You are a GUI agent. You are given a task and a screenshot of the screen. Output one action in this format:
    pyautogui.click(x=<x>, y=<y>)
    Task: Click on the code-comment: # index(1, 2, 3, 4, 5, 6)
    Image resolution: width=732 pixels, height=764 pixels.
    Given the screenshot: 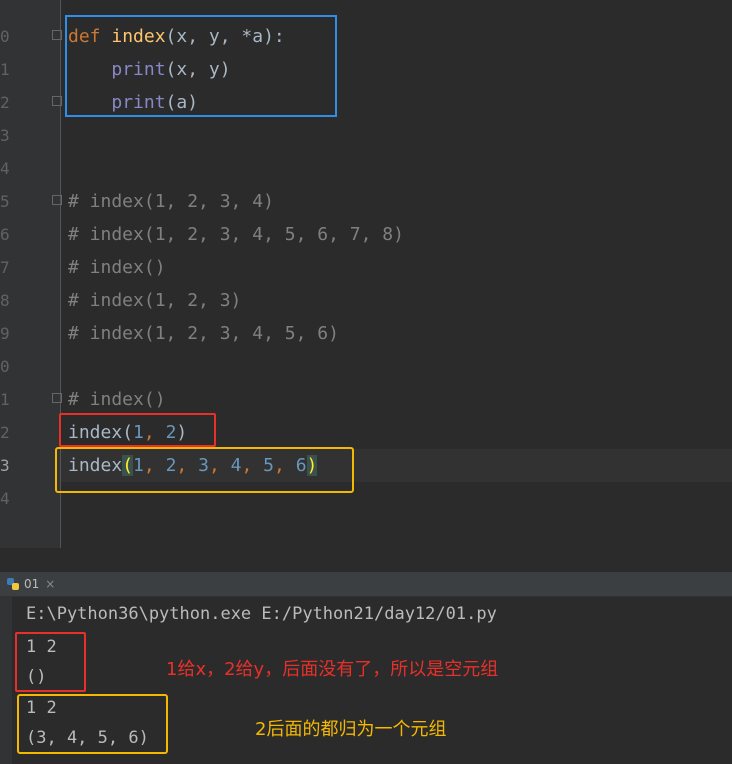 What is the action you would take?
    pyautogui.click(x=203, y=333)
    